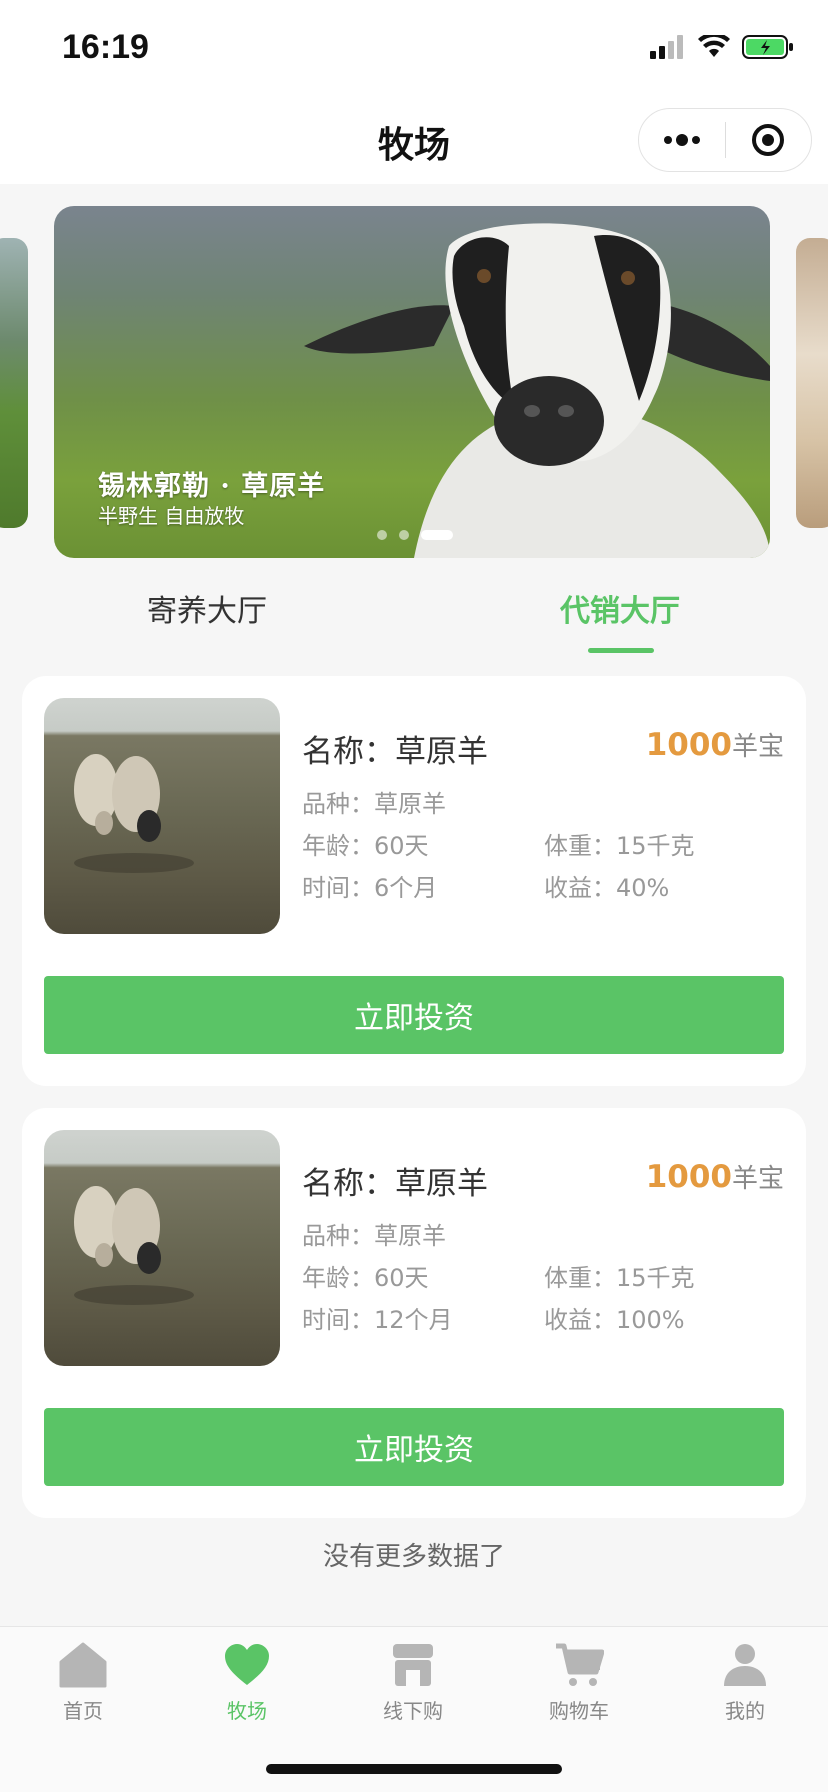  What do you see at coordinates (745, 1711) in the screenshot?
I see `tabbar-label: 我的` at bounding box center [745, 1711].